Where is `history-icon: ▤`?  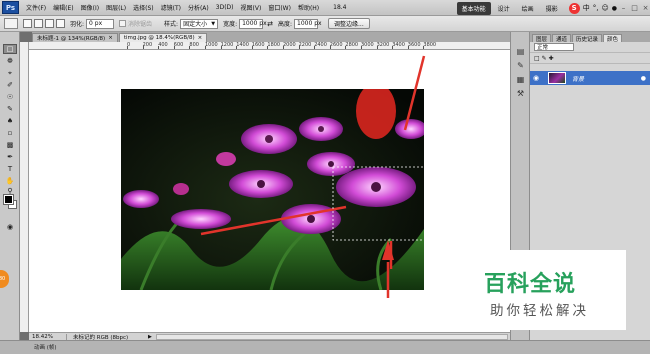
history-icon: ▤ is located at coordinates (520, 51).